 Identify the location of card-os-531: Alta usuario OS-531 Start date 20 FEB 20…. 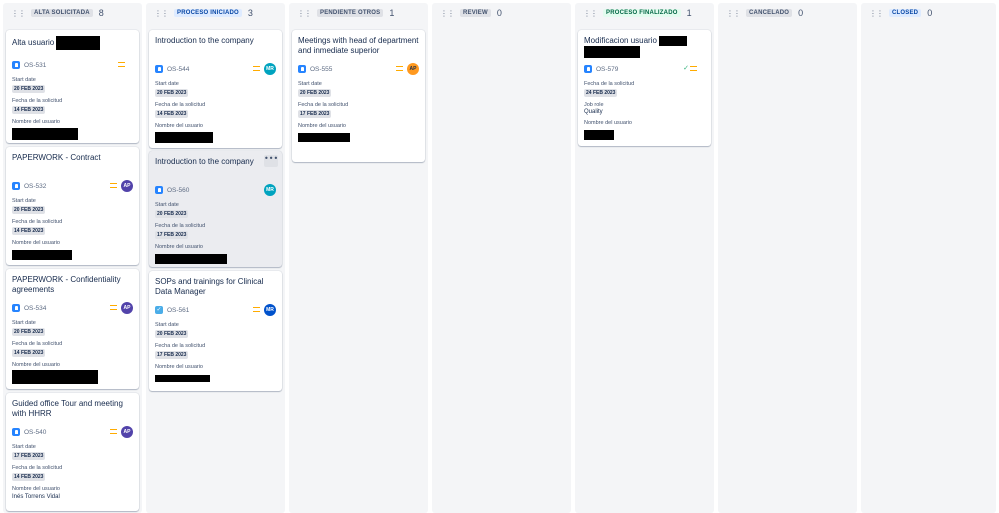
(72, 86).